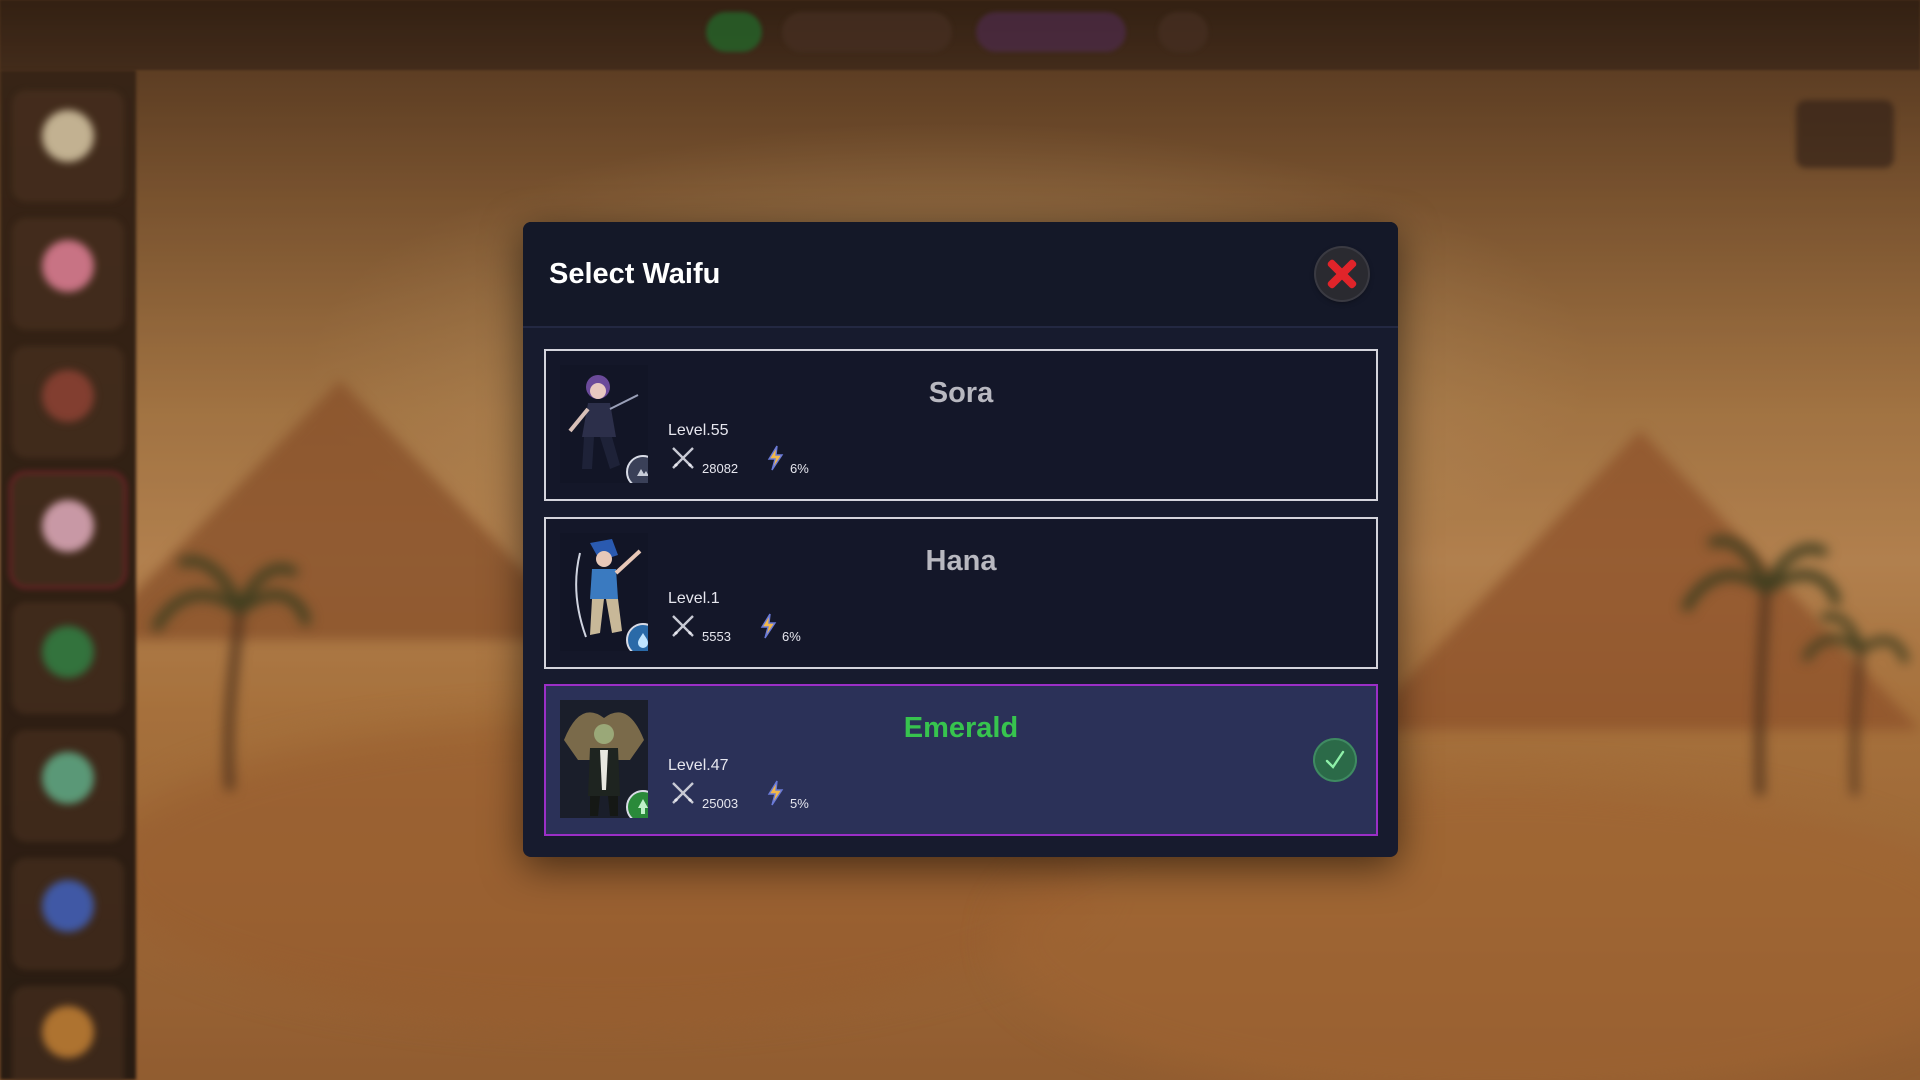 The height and width of the screenshot is (1080, 1920). Describe the element at coordinates (694, 598) in the screenshot. I see `waifu-level: Level.1` at that location.